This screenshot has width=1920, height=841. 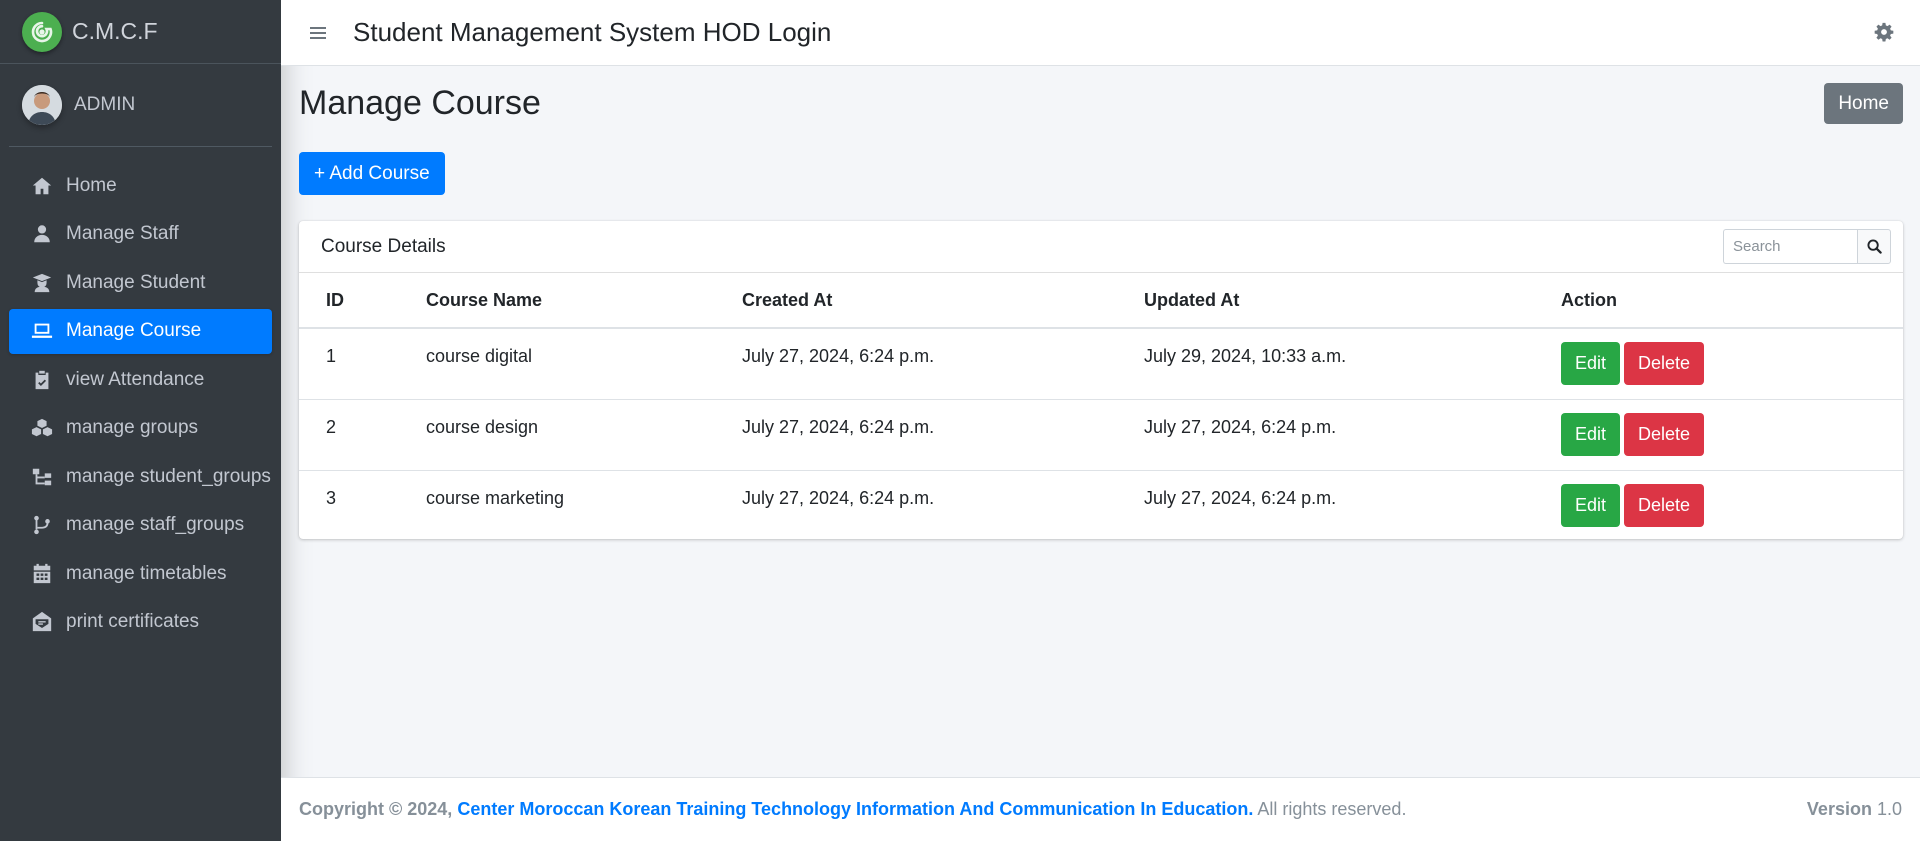 I want to click on column-header-id: ID, so click(x=349, y=301).